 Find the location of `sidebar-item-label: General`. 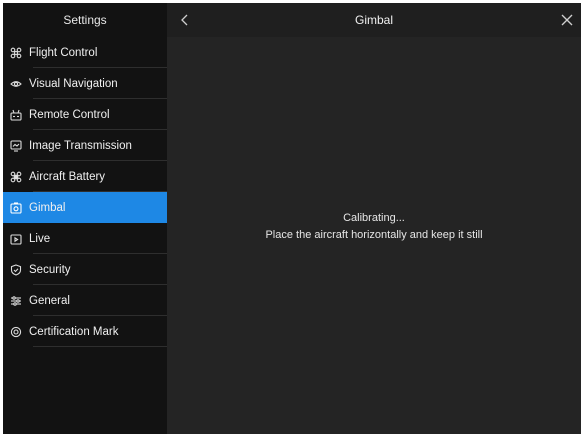

sidebar-item-label: General is located at coordinates (49, 300).